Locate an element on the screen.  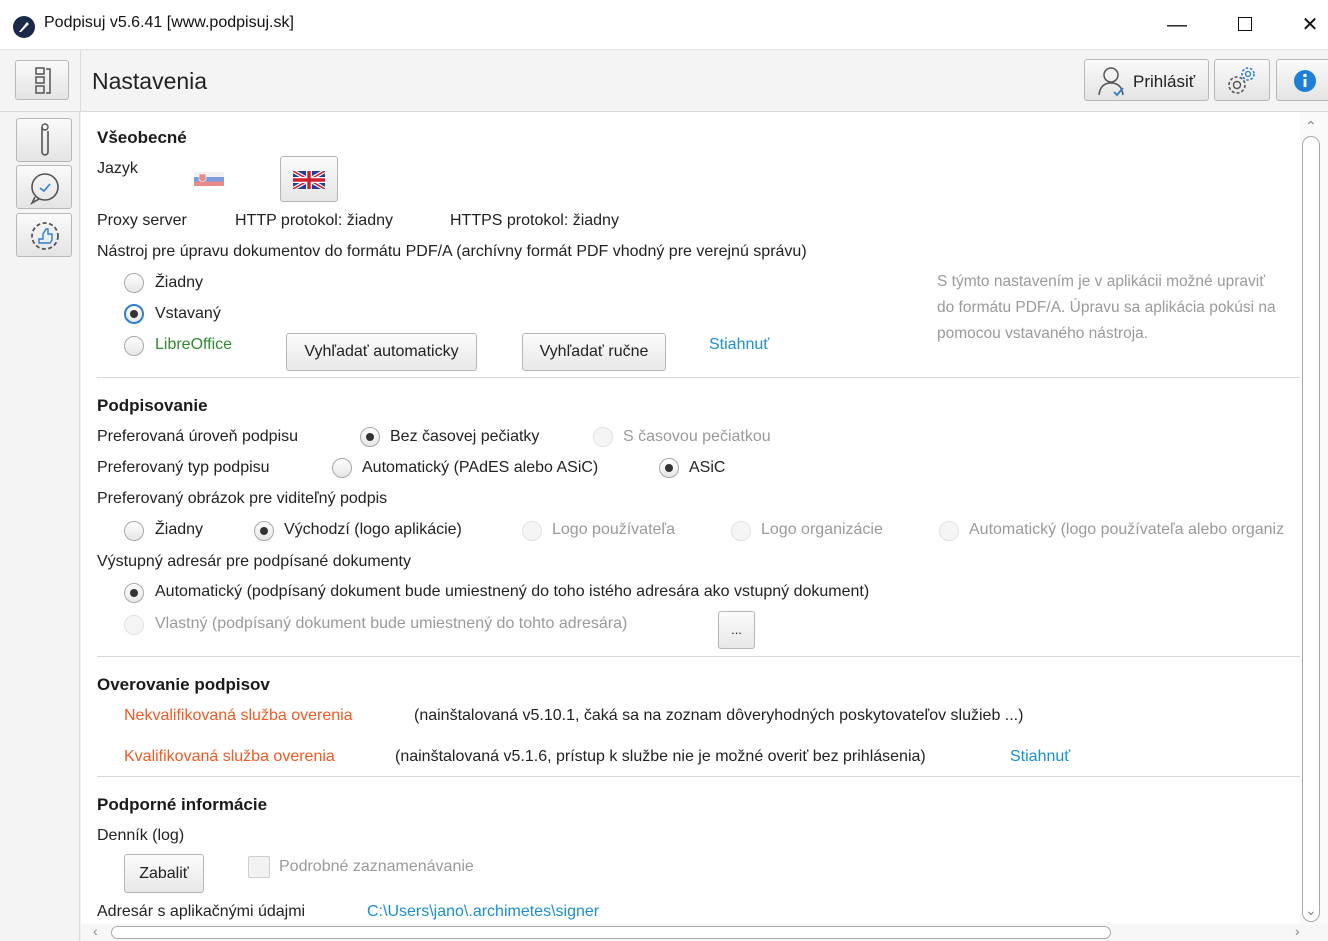
image-none-radio is located at coordinates (134, 531).